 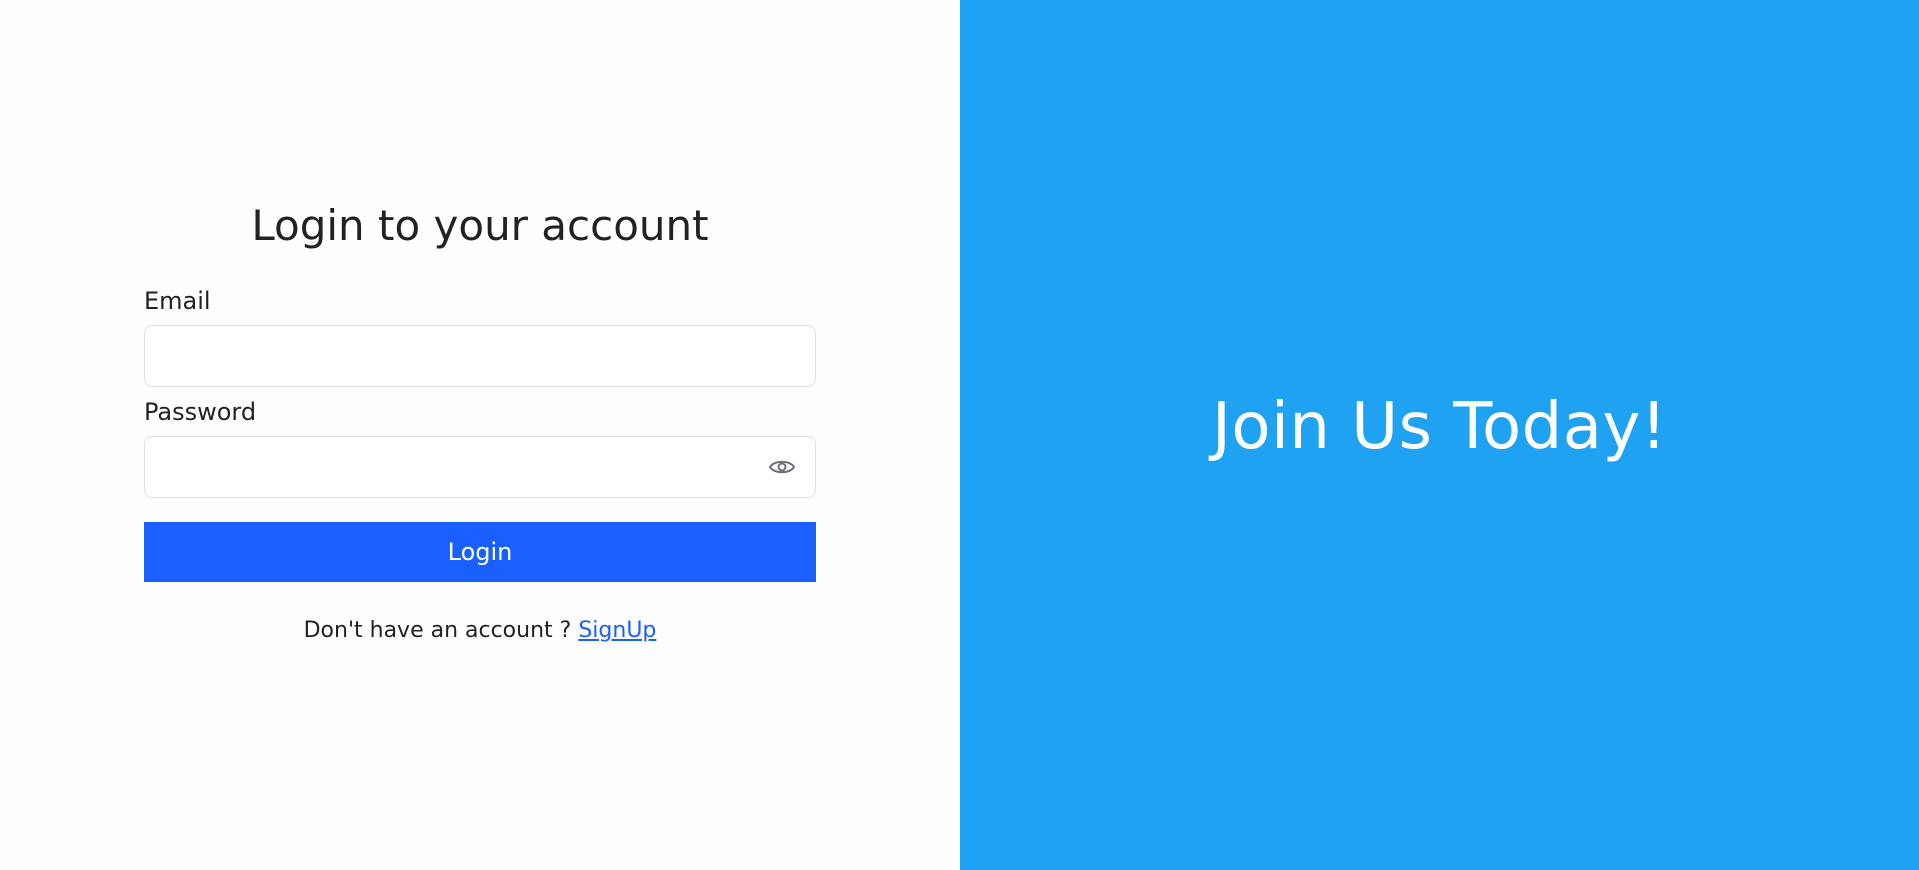 What do you see at coordinates (480, 552) in the screenshot?
I see `login-button: Login` at bounding box center [480, 552].